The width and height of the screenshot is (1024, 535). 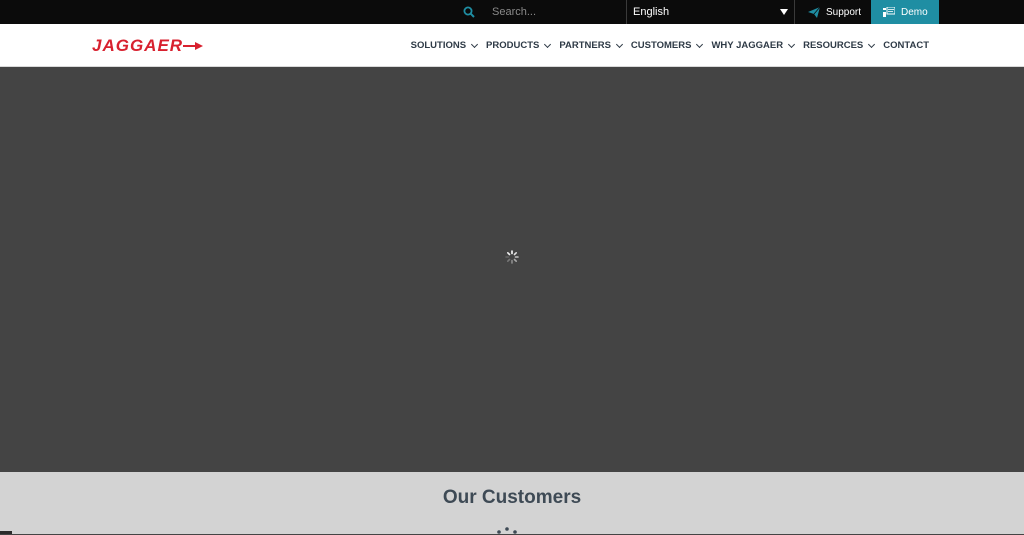 What do you see at coordinates (438, 45) in the screenshot?
I see `nav-label: SOLUTIONS` at bounding box center [438, 45].